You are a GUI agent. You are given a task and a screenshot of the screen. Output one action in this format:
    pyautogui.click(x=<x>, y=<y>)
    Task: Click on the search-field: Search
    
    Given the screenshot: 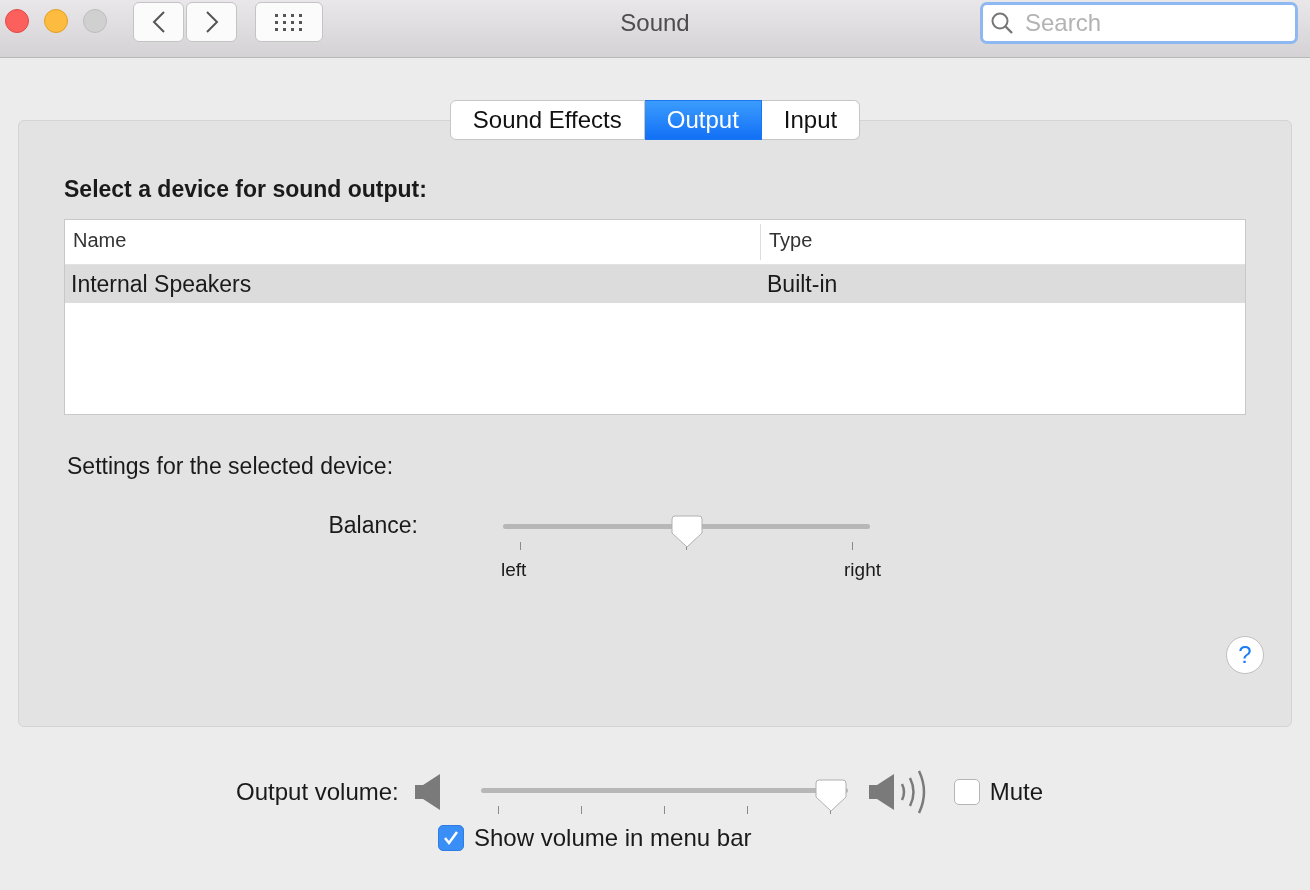 What is the action you would take?
    pyautogui.click(x=1139, y=23)
    